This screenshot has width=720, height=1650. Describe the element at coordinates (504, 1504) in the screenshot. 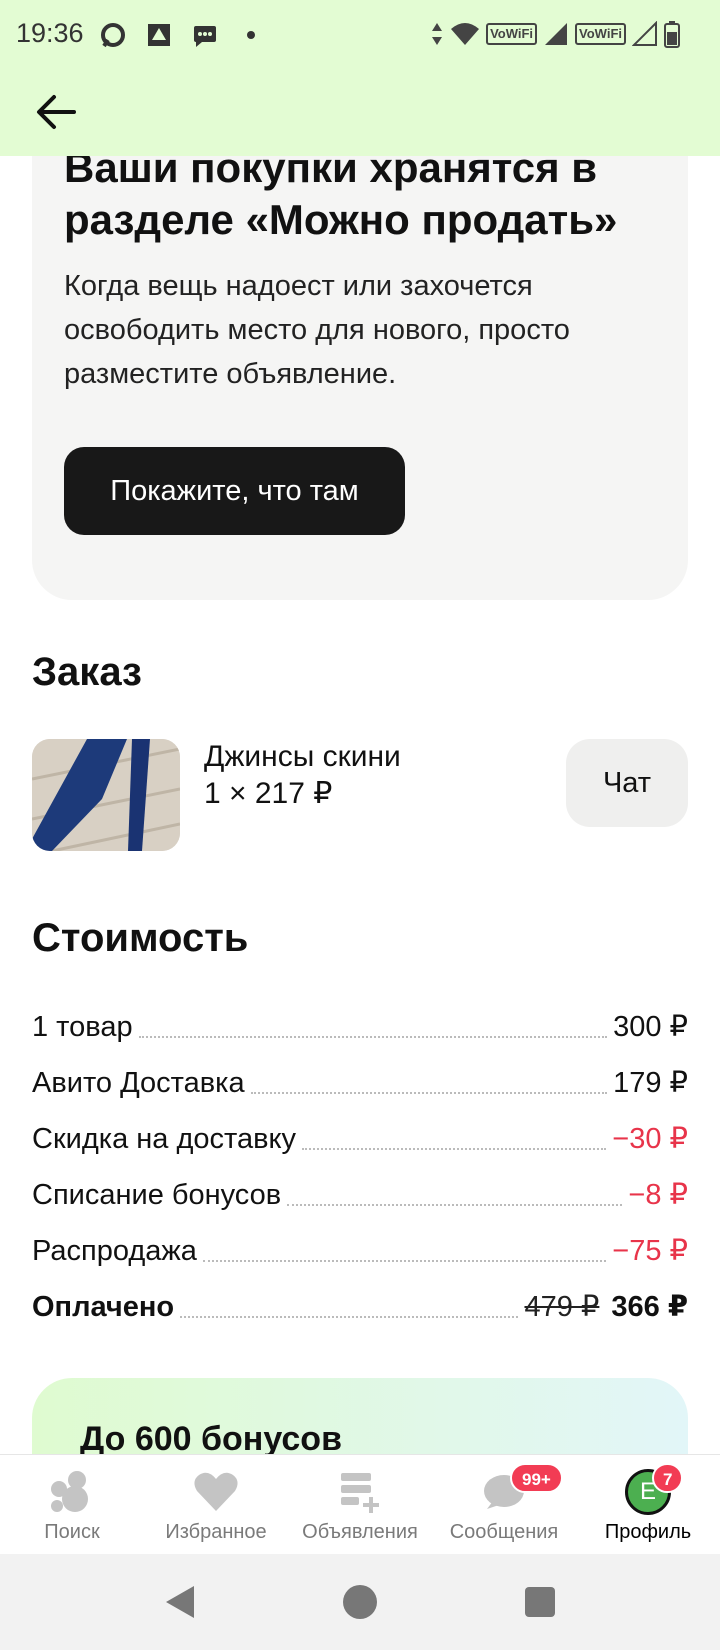

I see `nav-messages: 99+ Сообщения` at that location.